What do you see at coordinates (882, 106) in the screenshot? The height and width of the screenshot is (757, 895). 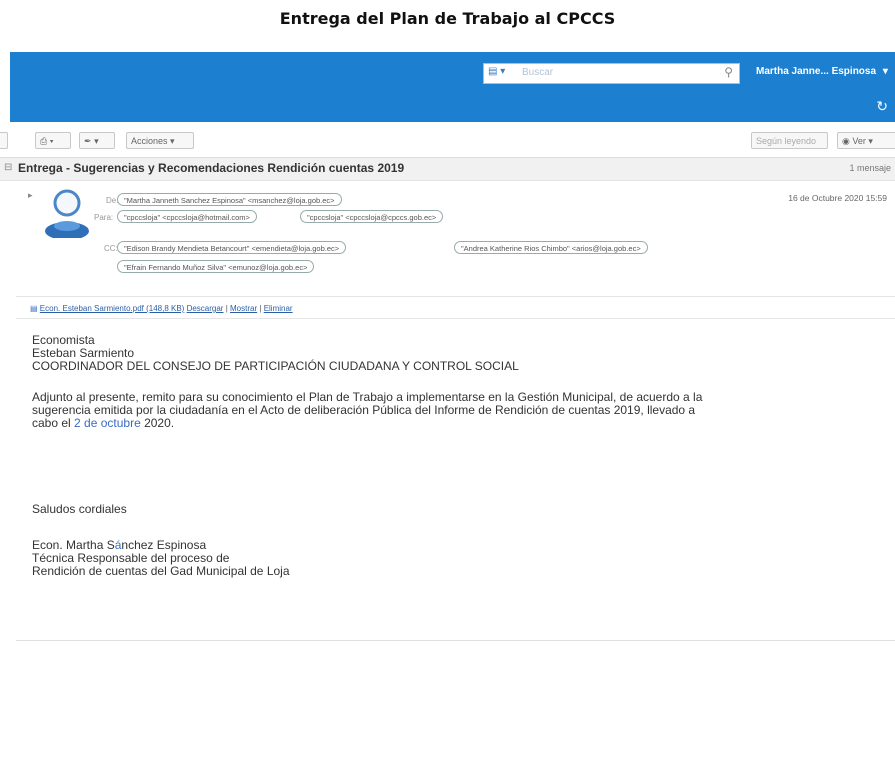 I see `refresh-icon: ↻` at bounding box center [882, 106].